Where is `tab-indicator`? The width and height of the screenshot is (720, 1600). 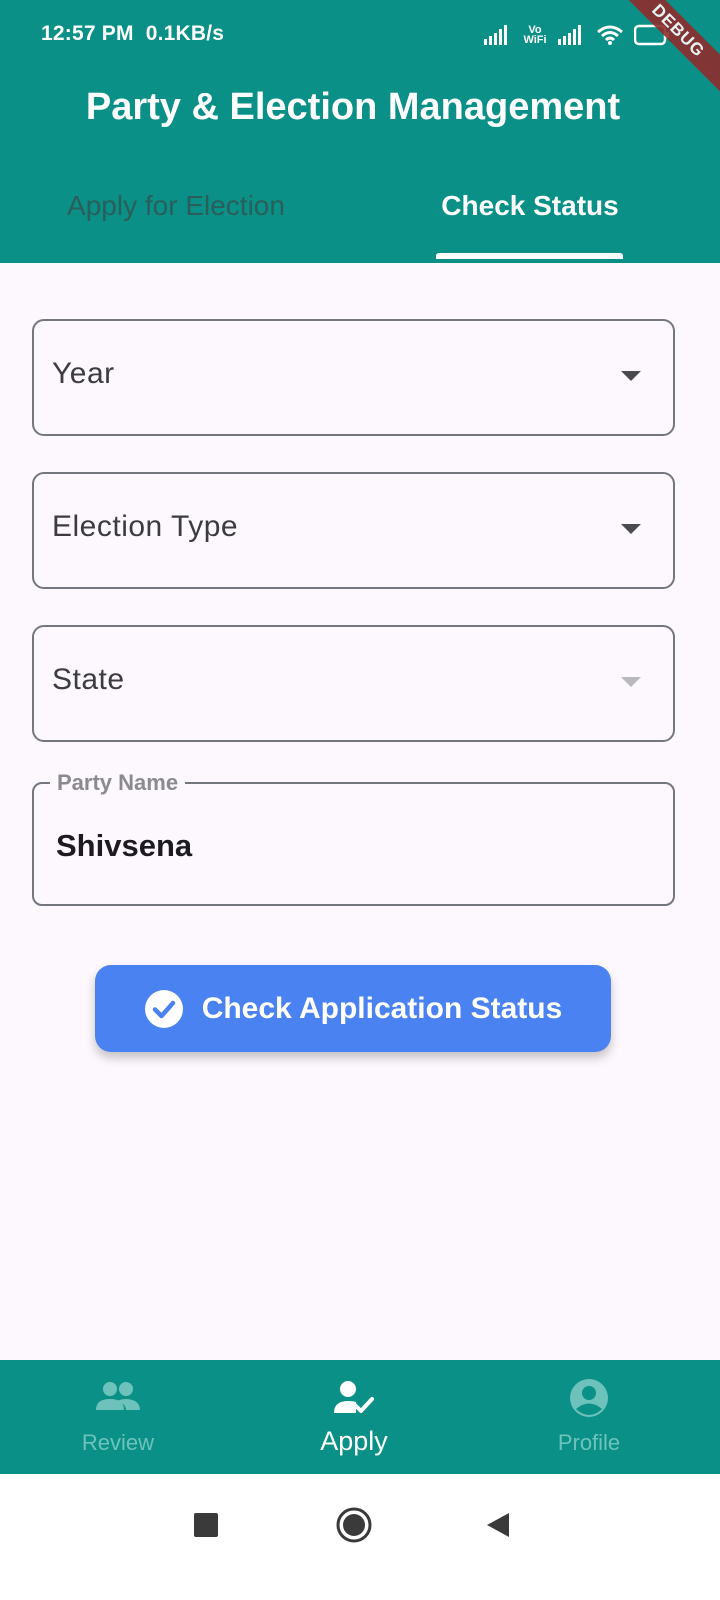
tab-indicator is located at coordinates (529, 256).